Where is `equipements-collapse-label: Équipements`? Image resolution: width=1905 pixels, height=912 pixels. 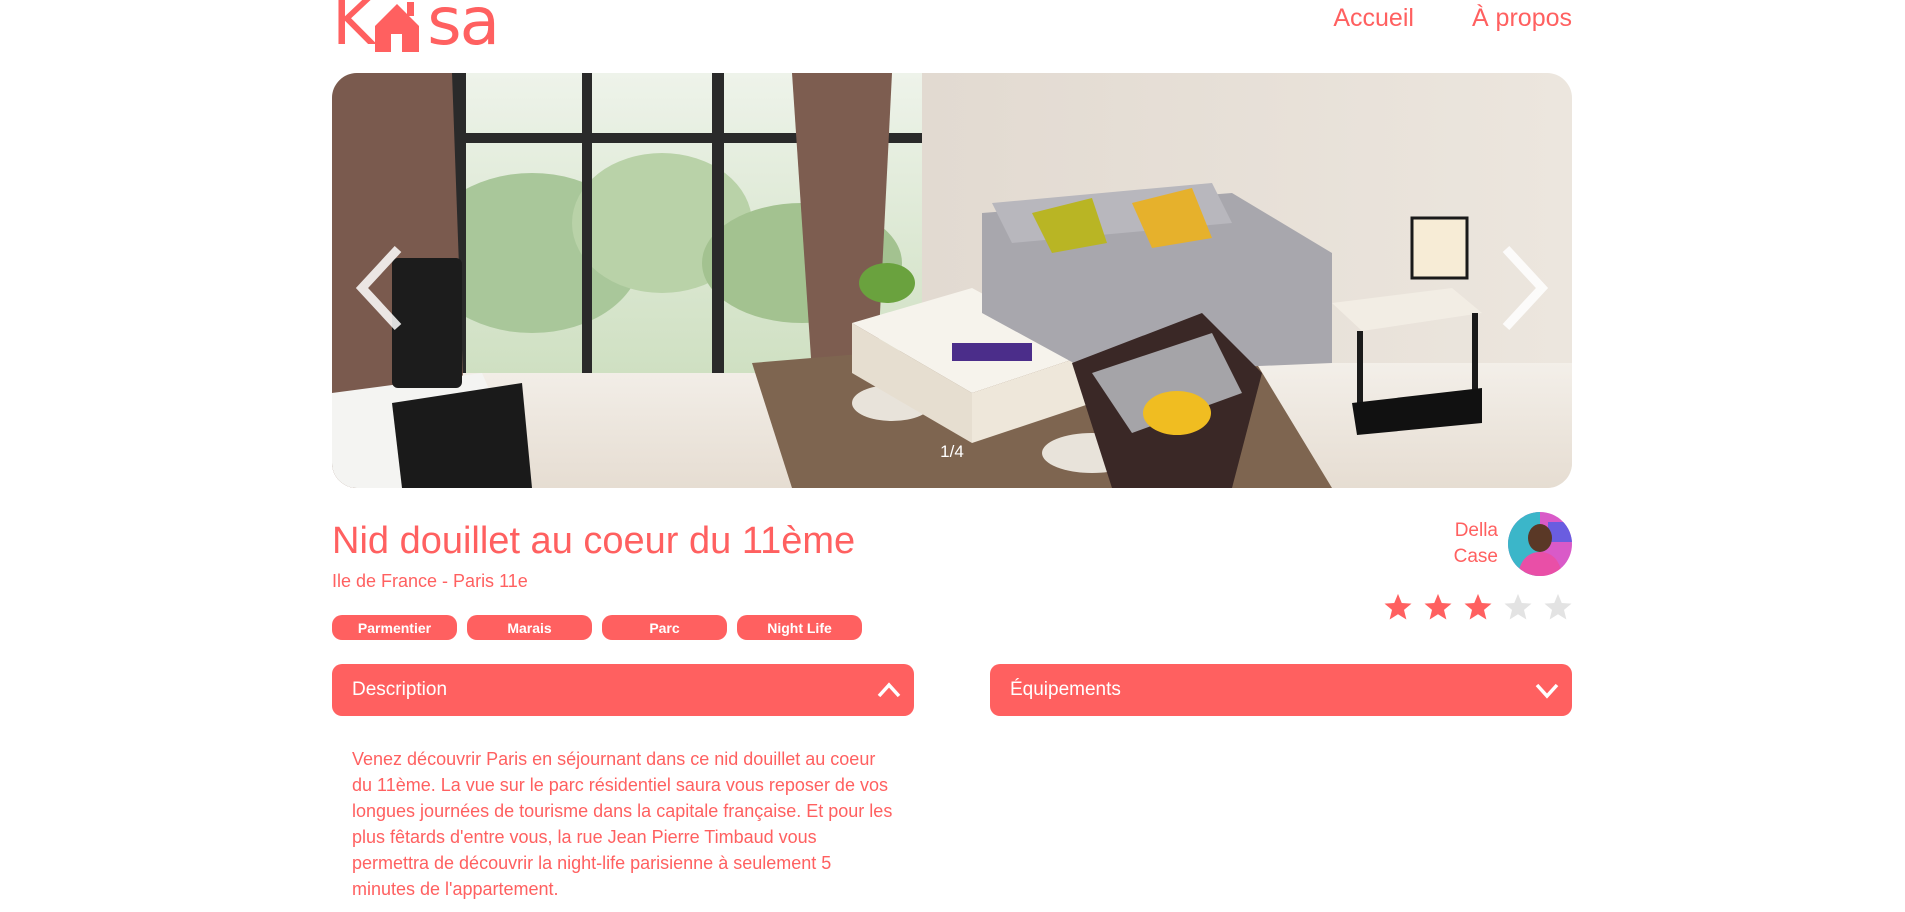 equipements-collapse-label: Équipements is located at coordinates (1065, 689).